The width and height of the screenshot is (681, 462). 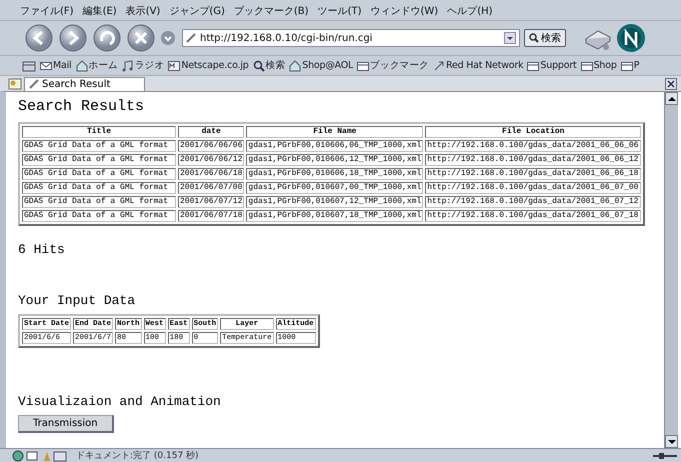 What do you see at coordinates (128, 66) in the screenshot?
I see `music-note-icon` at bounding box center [128, 66].